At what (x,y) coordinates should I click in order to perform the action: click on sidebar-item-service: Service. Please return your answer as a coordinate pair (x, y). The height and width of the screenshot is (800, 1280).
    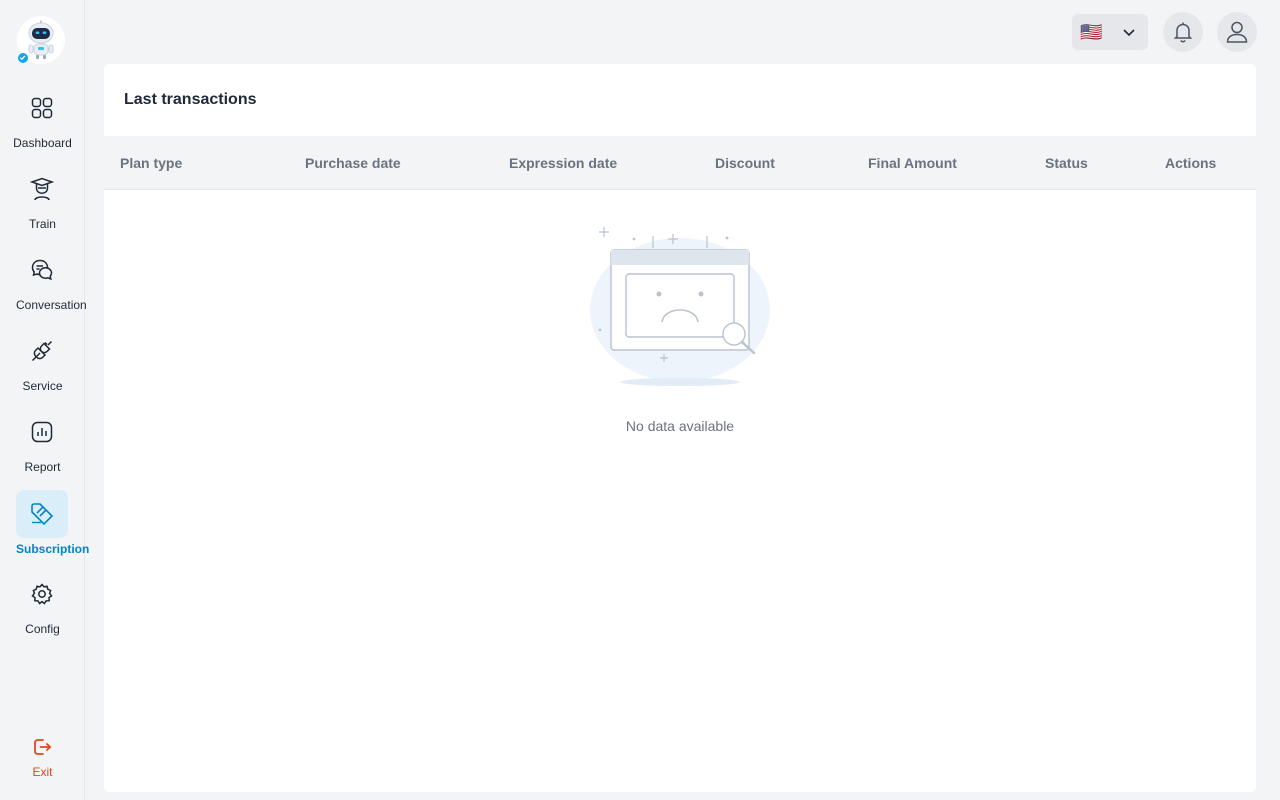
    Looking at the image, I should click on (42, 360).